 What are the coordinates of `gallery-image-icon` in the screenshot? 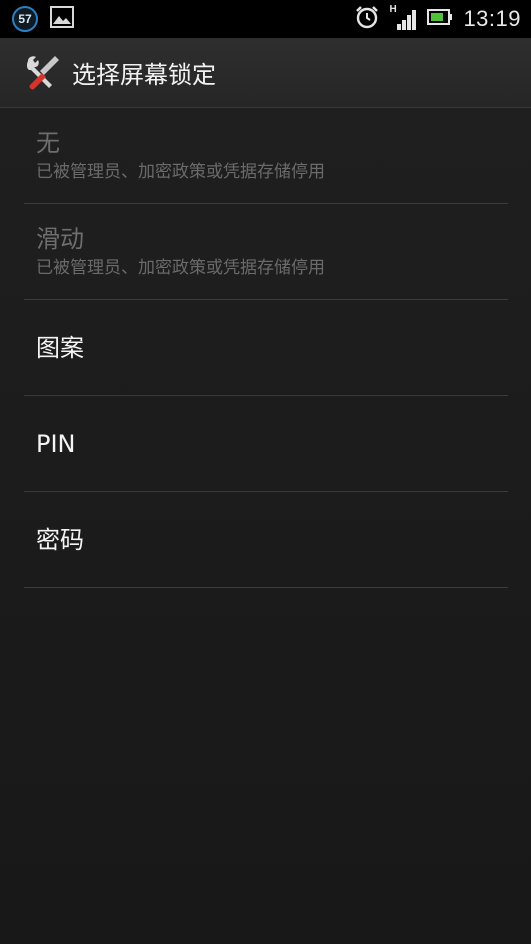 It's located at (62, 19).